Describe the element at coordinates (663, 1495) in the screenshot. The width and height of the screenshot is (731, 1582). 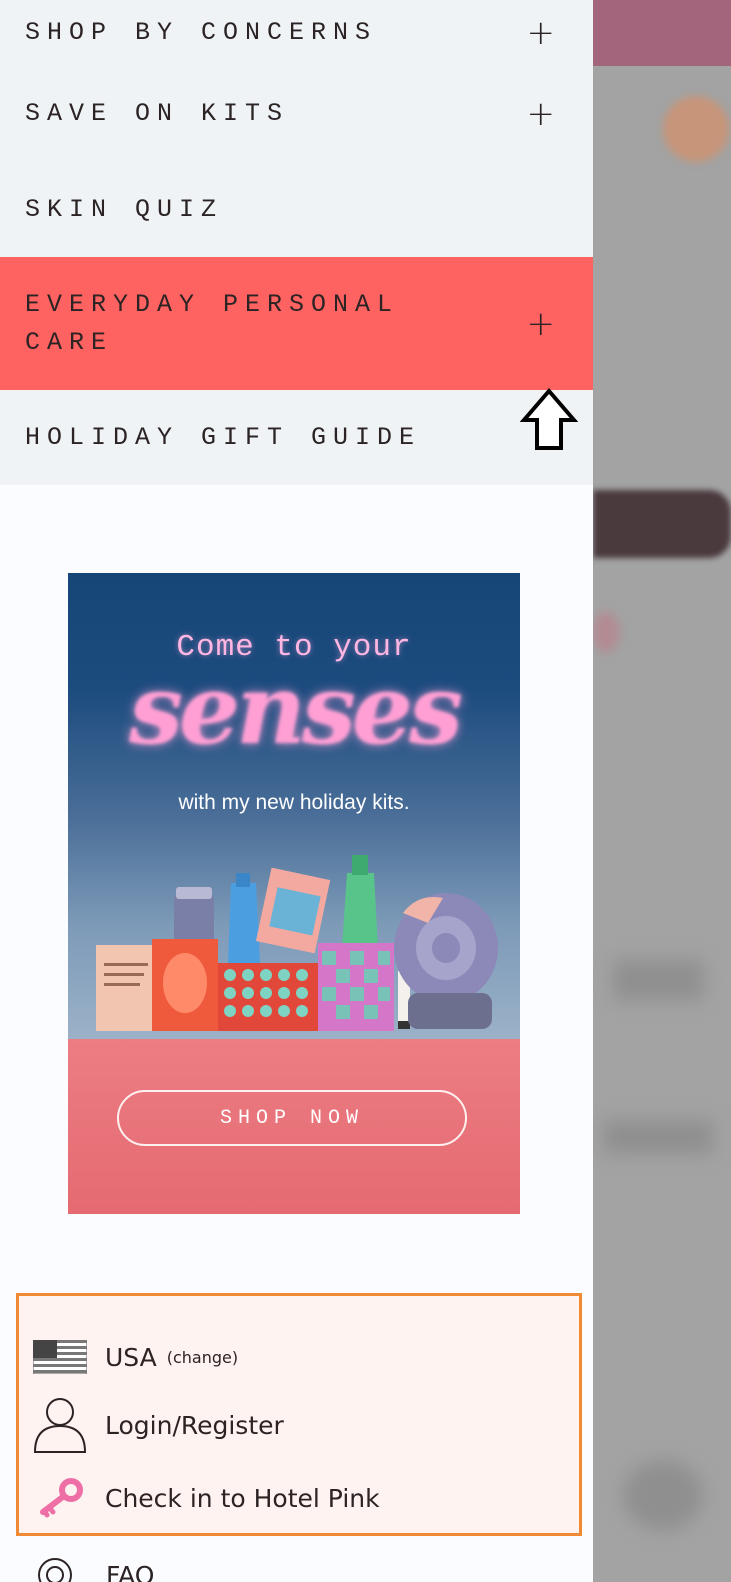
I see `background-image-blur` at that location.